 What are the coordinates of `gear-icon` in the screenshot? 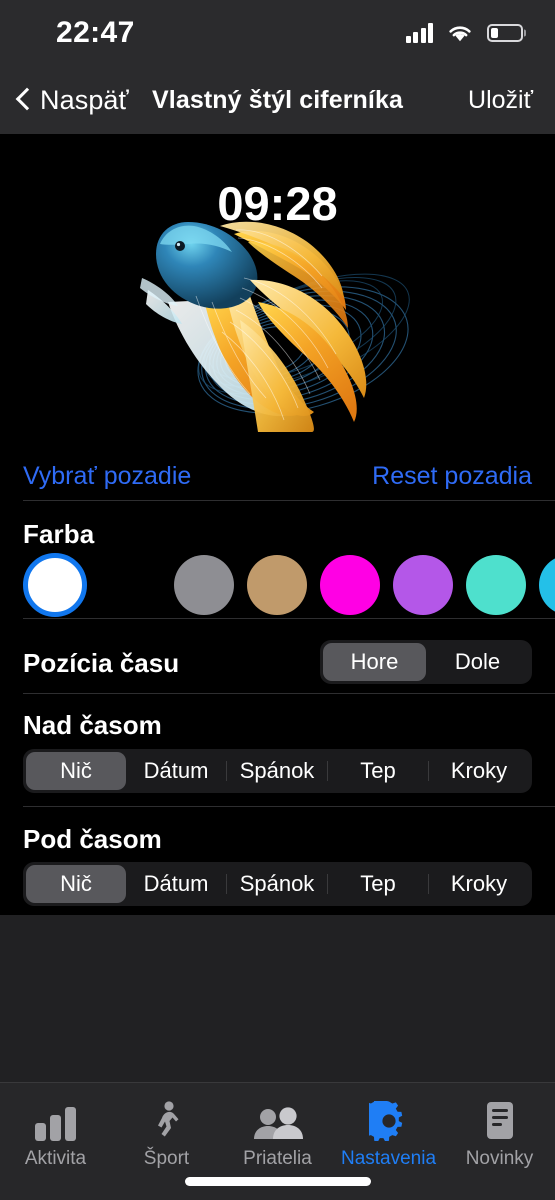 It's located at (388, 1120).